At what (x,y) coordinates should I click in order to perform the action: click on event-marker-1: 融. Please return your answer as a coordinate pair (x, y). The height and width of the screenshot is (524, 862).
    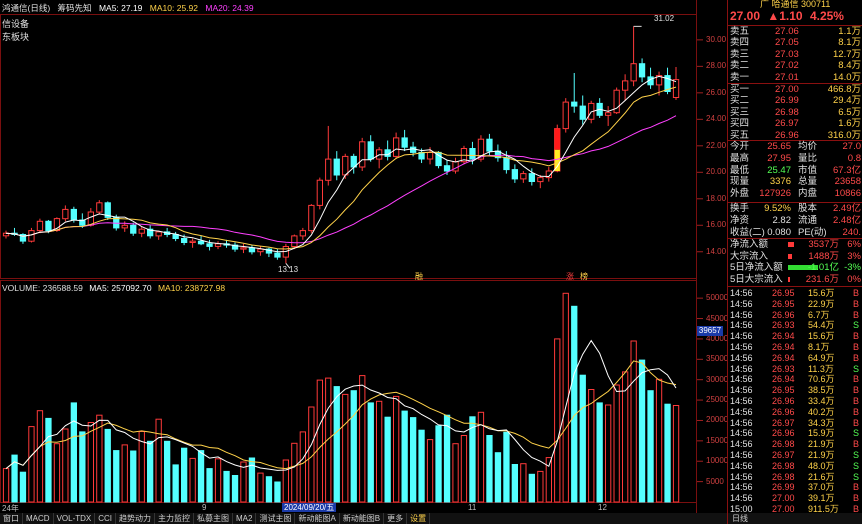
    Looking at the image, I should click on (419, 276).